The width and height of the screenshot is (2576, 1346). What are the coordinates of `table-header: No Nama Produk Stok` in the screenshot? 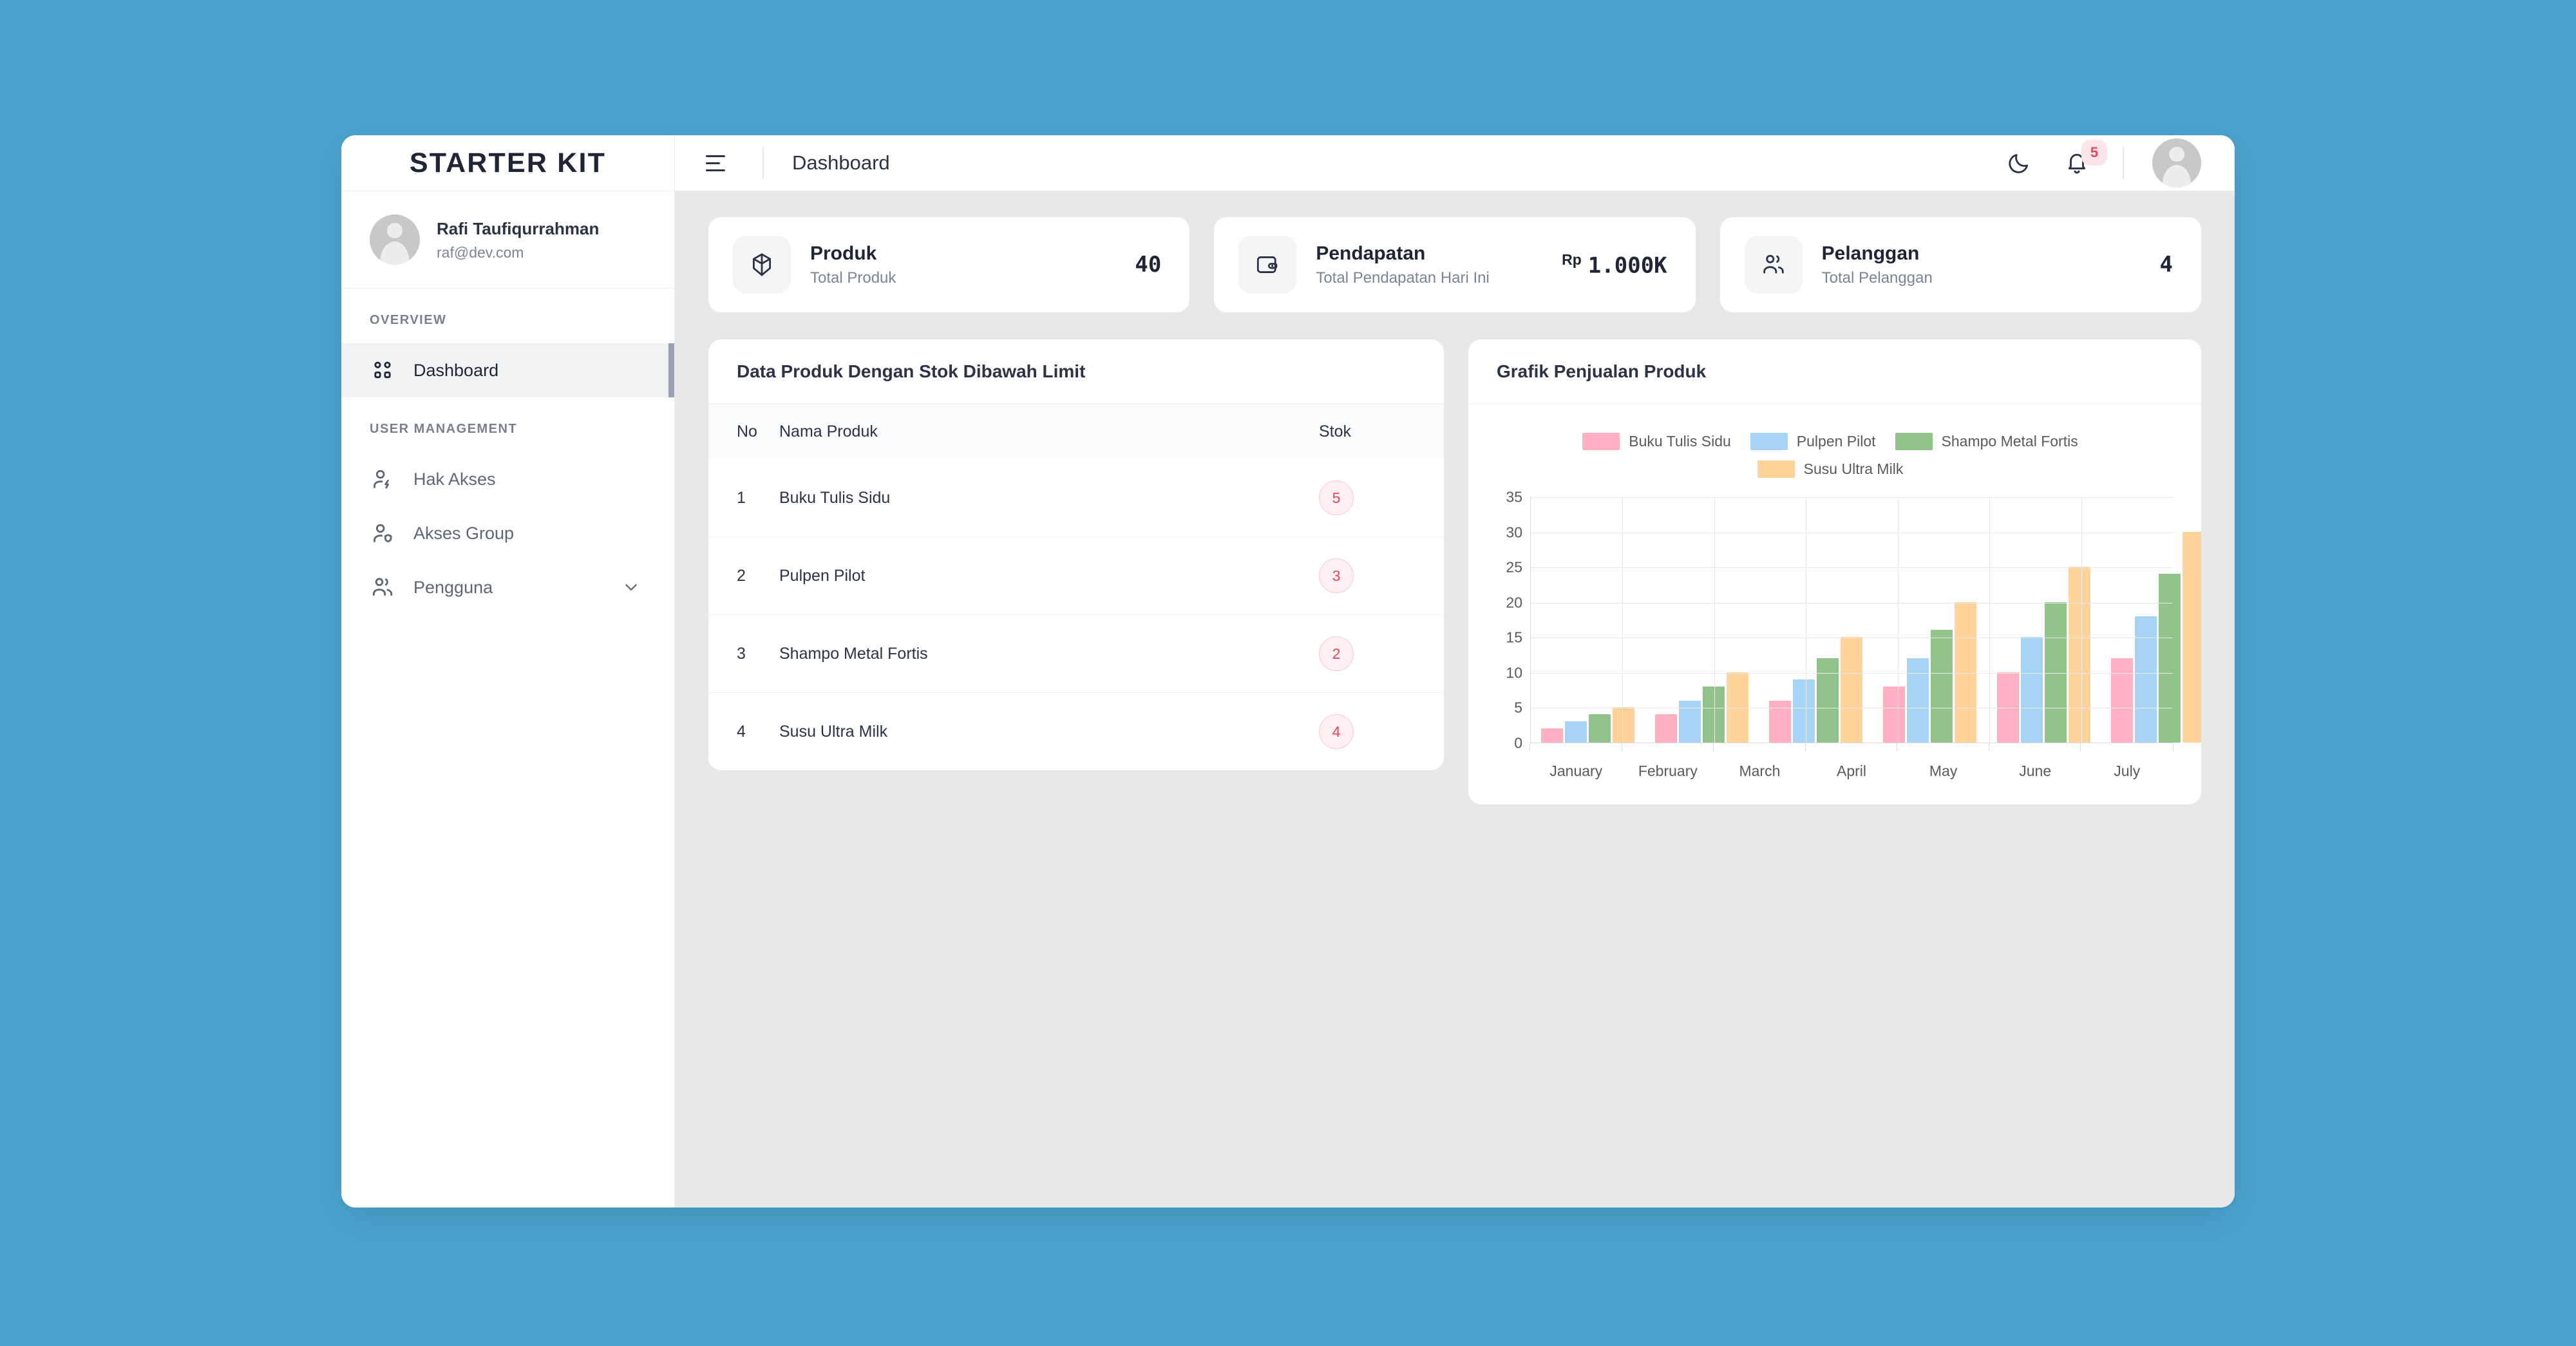 It's located at (1076, 431).